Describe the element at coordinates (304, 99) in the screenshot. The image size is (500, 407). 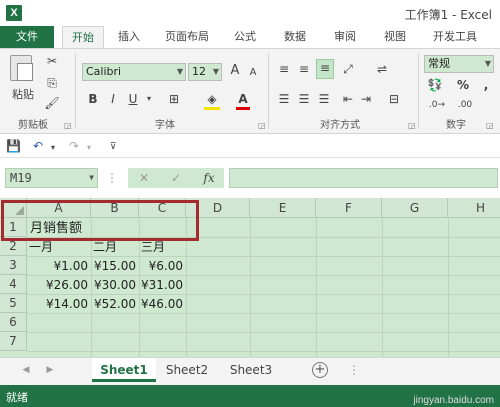
I see `align-center-icon: ☰` at that location.